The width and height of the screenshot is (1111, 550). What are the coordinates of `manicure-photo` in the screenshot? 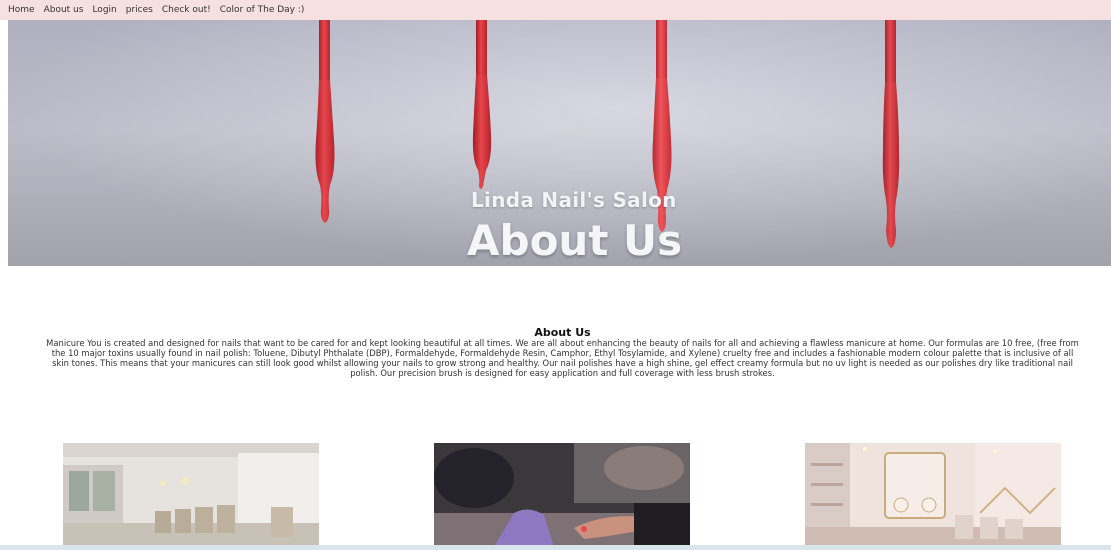 It's located at (562, 495).